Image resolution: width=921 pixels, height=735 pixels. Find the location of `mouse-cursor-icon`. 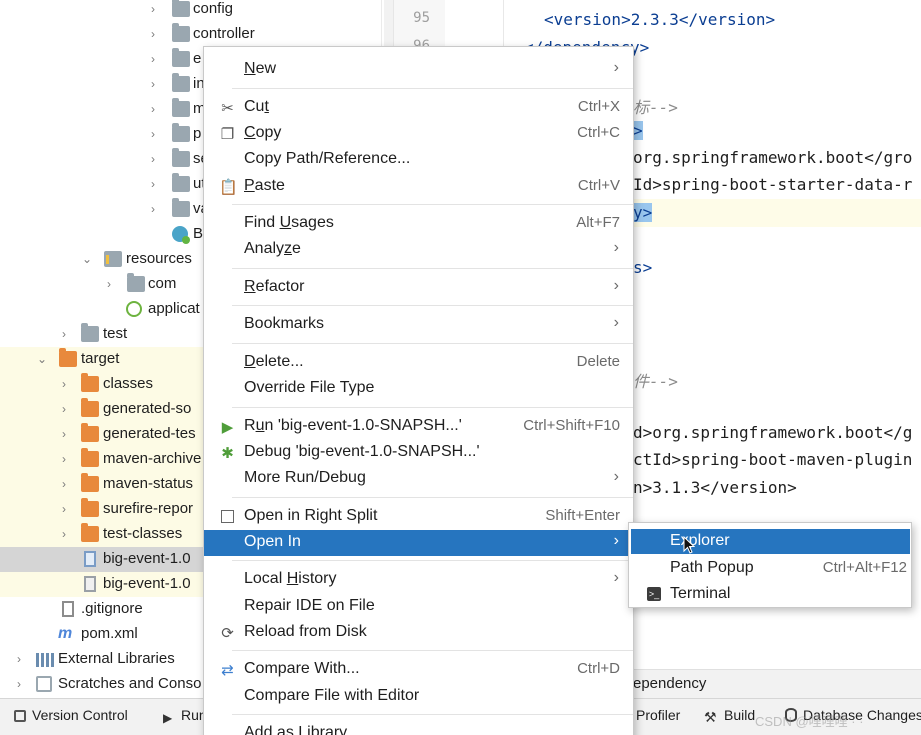

mouse-cursor-icon is located at coordinates (689, 545).